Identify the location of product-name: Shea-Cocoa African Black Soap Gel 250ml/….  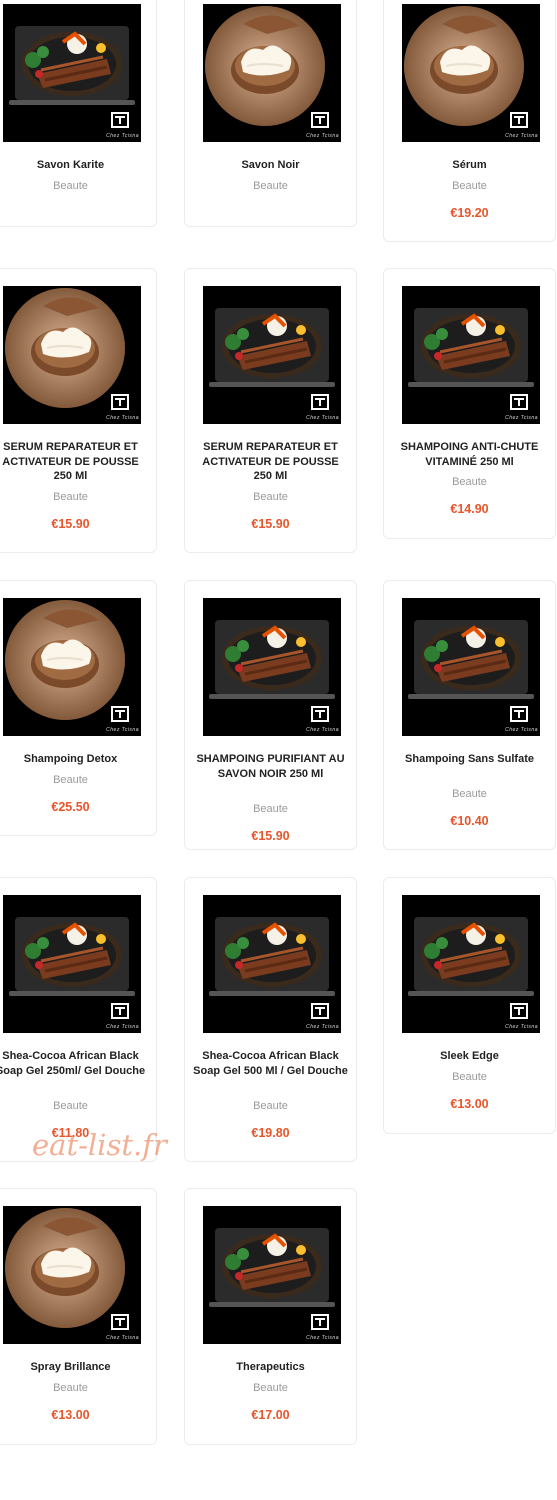
(74, 1063).